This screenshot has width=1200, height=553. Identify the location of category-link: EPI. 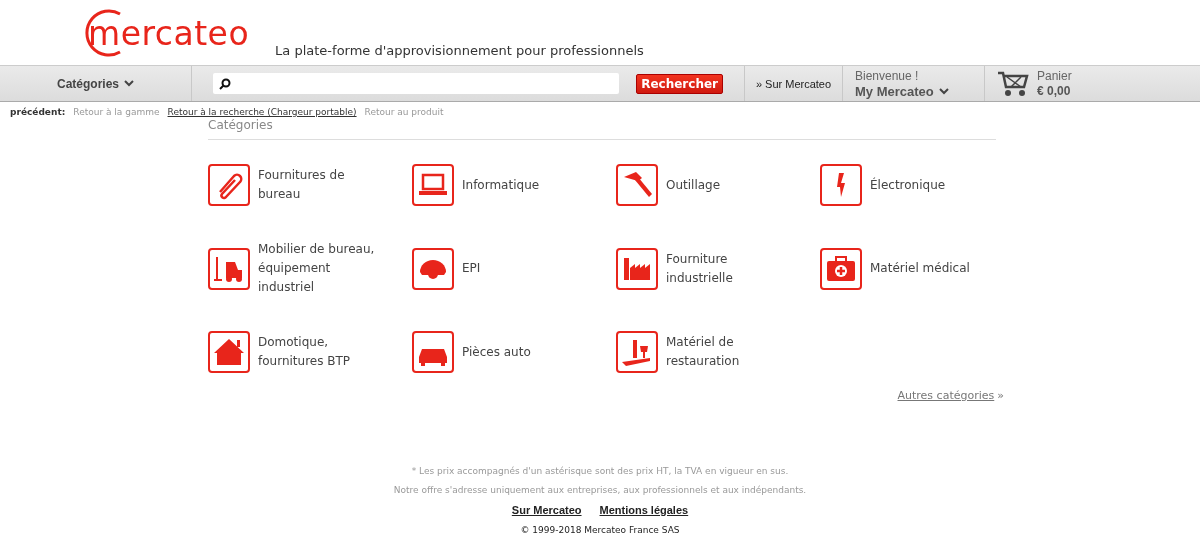
(471, 268).